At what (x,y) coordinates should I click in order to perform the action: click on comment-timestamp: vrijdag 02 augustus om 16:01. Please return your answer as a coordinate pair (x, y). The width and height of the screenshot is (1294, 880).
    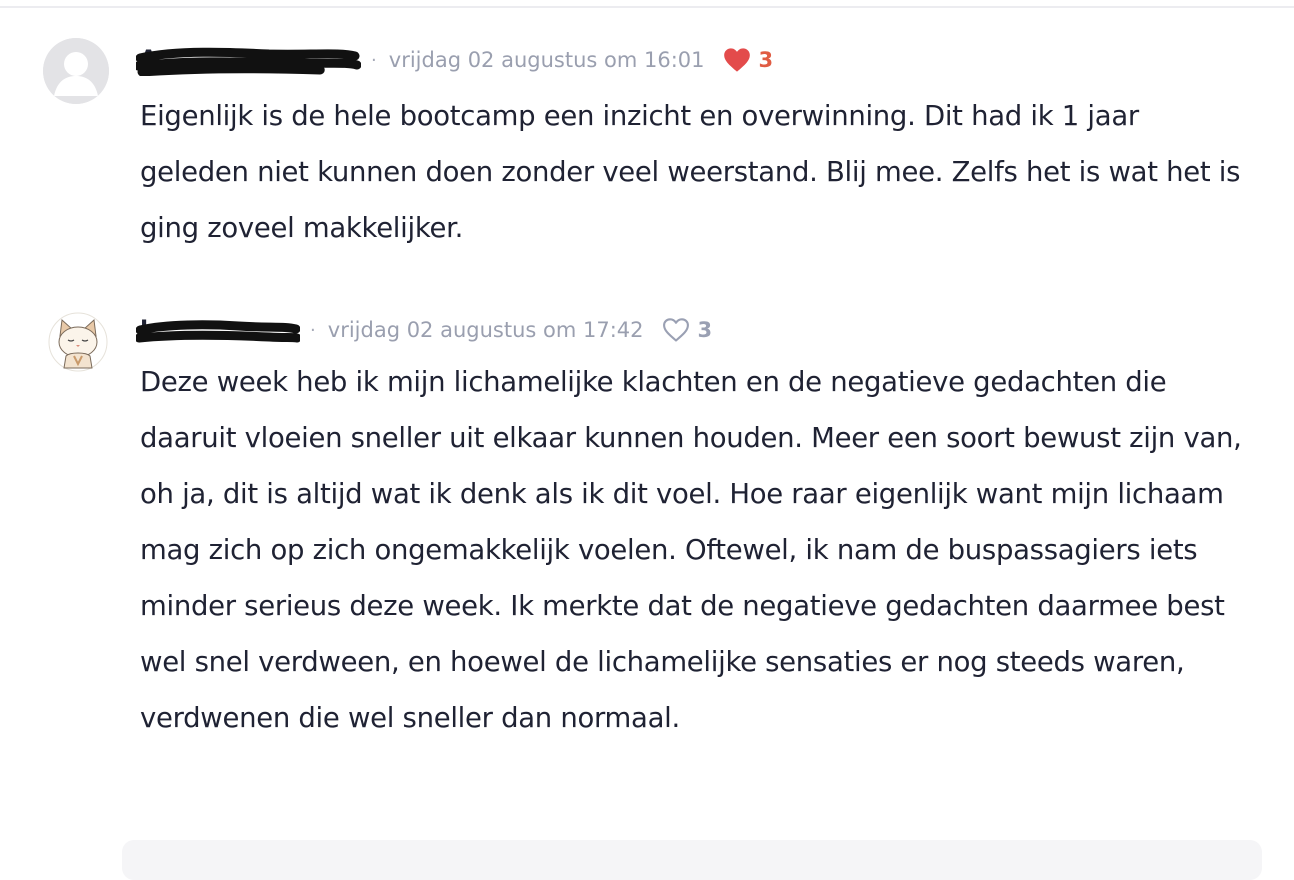
    Looking at the image, I should click on (546, 60).